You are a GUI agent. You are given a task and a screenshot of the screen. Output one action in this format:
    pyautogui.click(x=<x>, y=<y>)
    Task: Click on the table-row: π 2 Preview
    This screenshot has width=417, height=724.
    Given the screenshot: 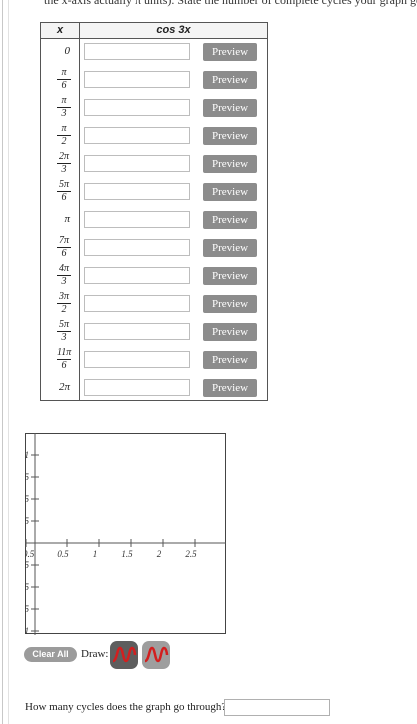 What is the action you would take?
    pyautogui.click(x=154, y=136)
    